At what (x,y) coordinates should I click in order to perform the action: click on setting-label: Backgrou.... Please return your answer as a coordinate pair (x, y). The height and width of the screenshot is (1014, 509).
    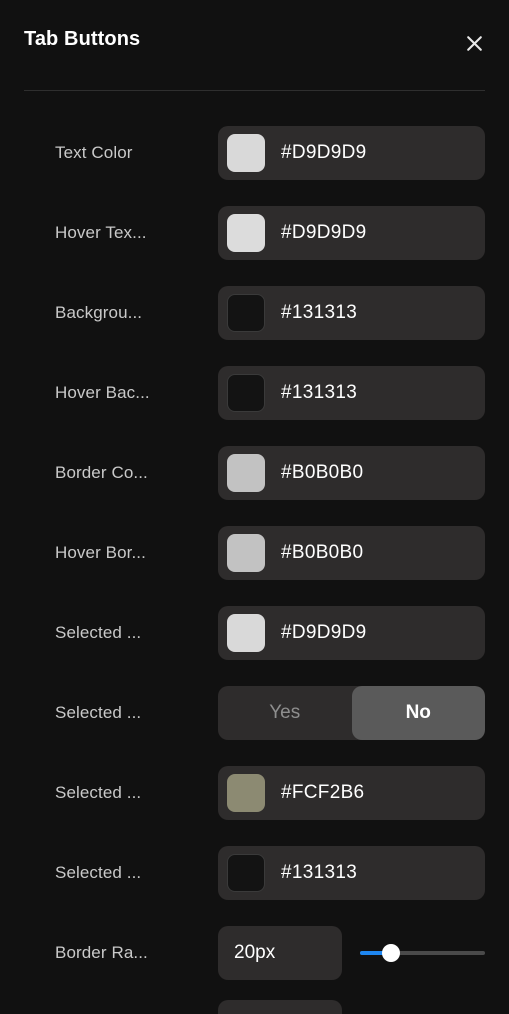
    Looking at the image, I should click on (99, 312).